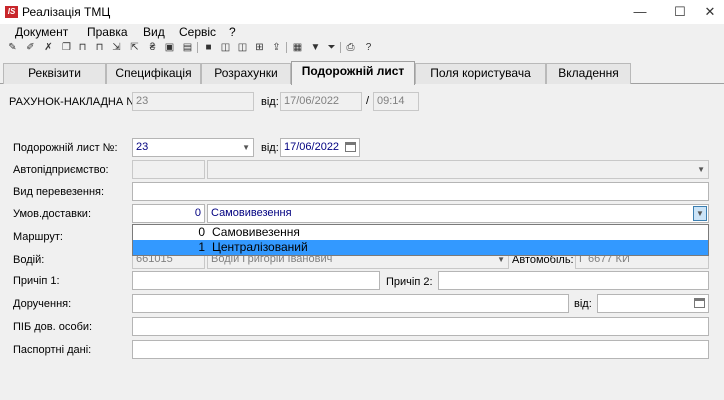  I want to click on columns-icon: ◫, so click(242, 47).